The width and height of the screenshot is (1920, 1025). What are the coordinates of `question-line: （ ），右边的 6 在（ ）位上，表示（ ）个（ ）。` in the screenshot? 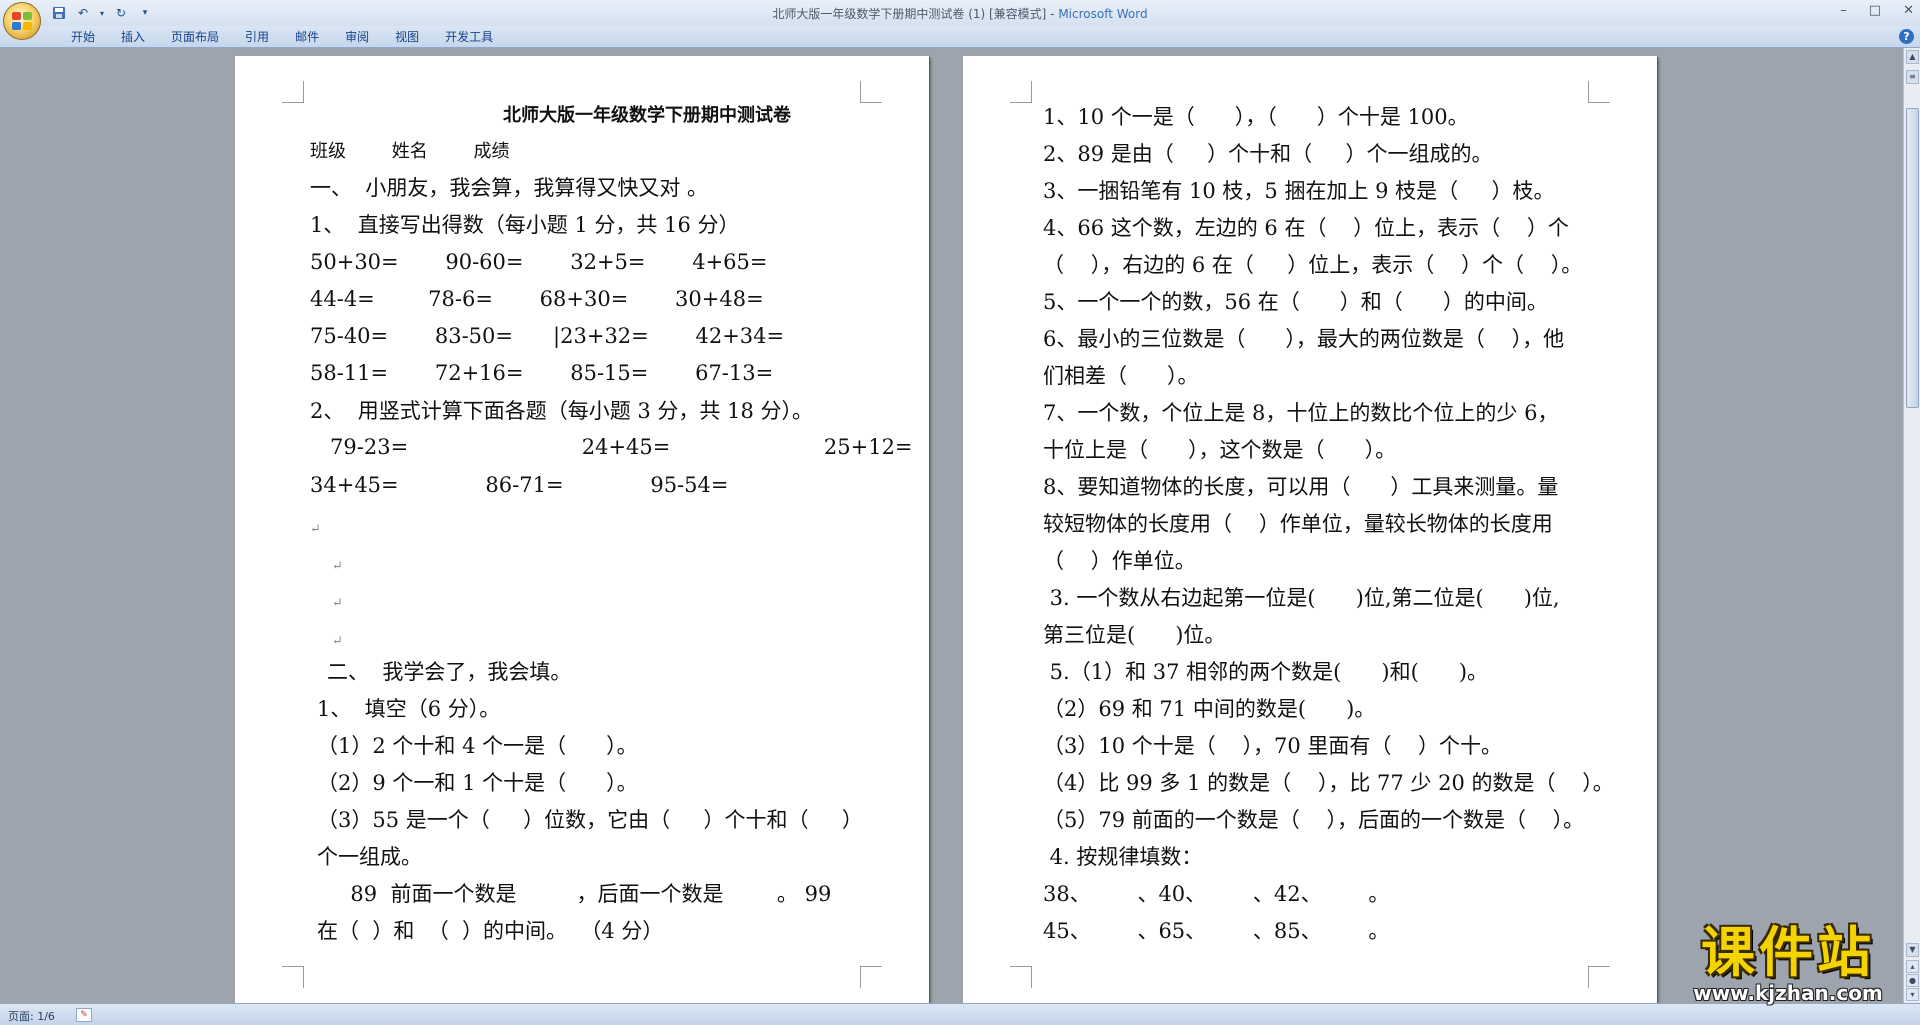 It's located at (1313, 265).